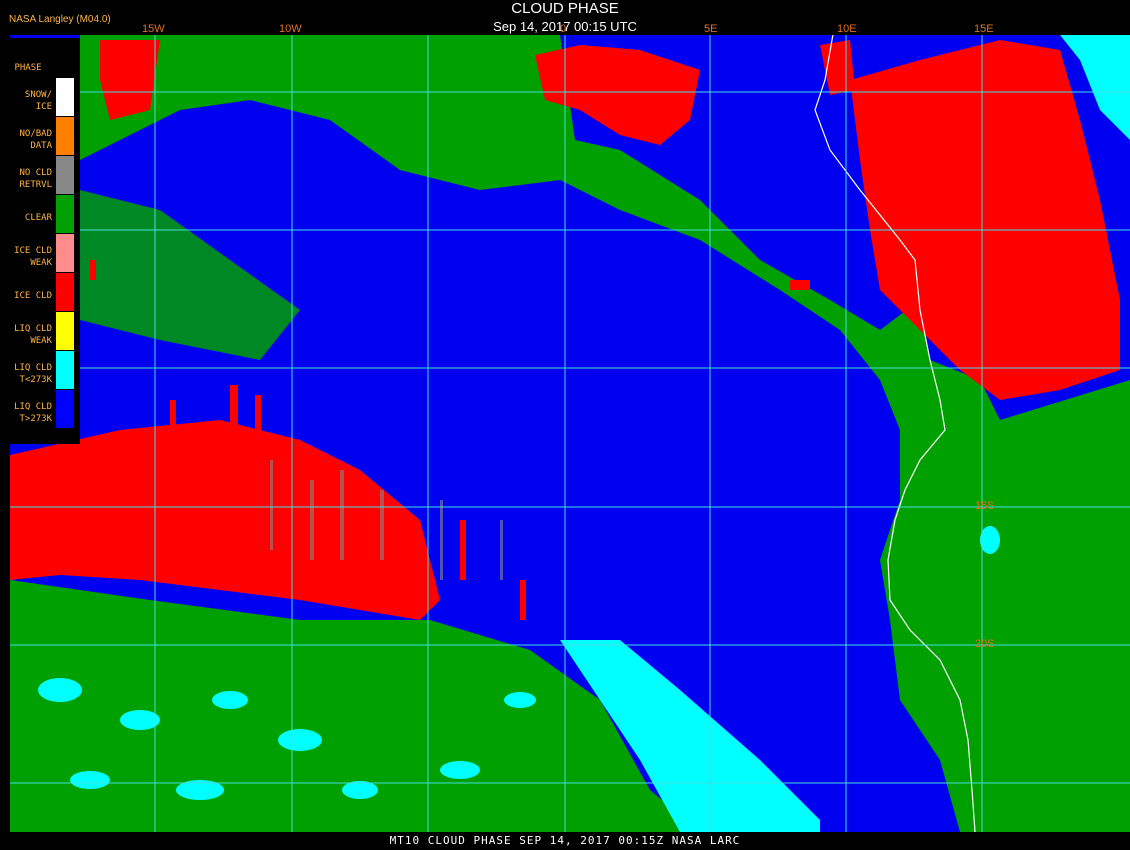 This screenshot has width=1130, height=850. I want to click on lon-label: 5E, so click(711, 29).